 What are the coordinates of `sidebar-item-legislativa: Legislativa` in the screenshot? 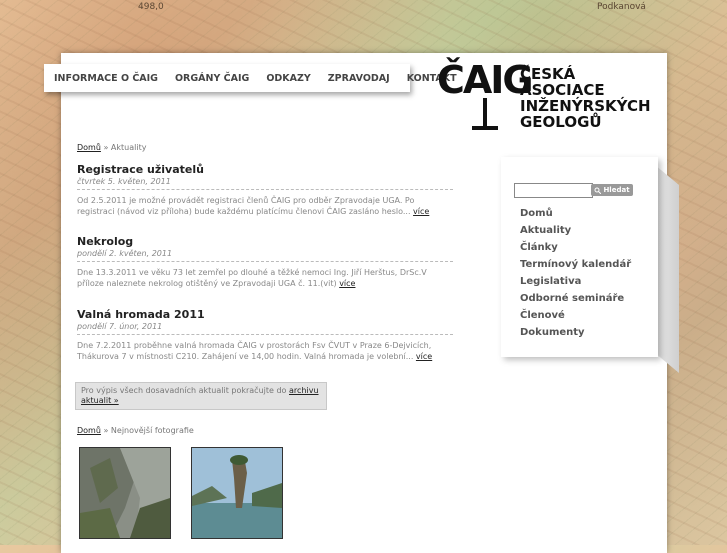 It's located at (550, 281).